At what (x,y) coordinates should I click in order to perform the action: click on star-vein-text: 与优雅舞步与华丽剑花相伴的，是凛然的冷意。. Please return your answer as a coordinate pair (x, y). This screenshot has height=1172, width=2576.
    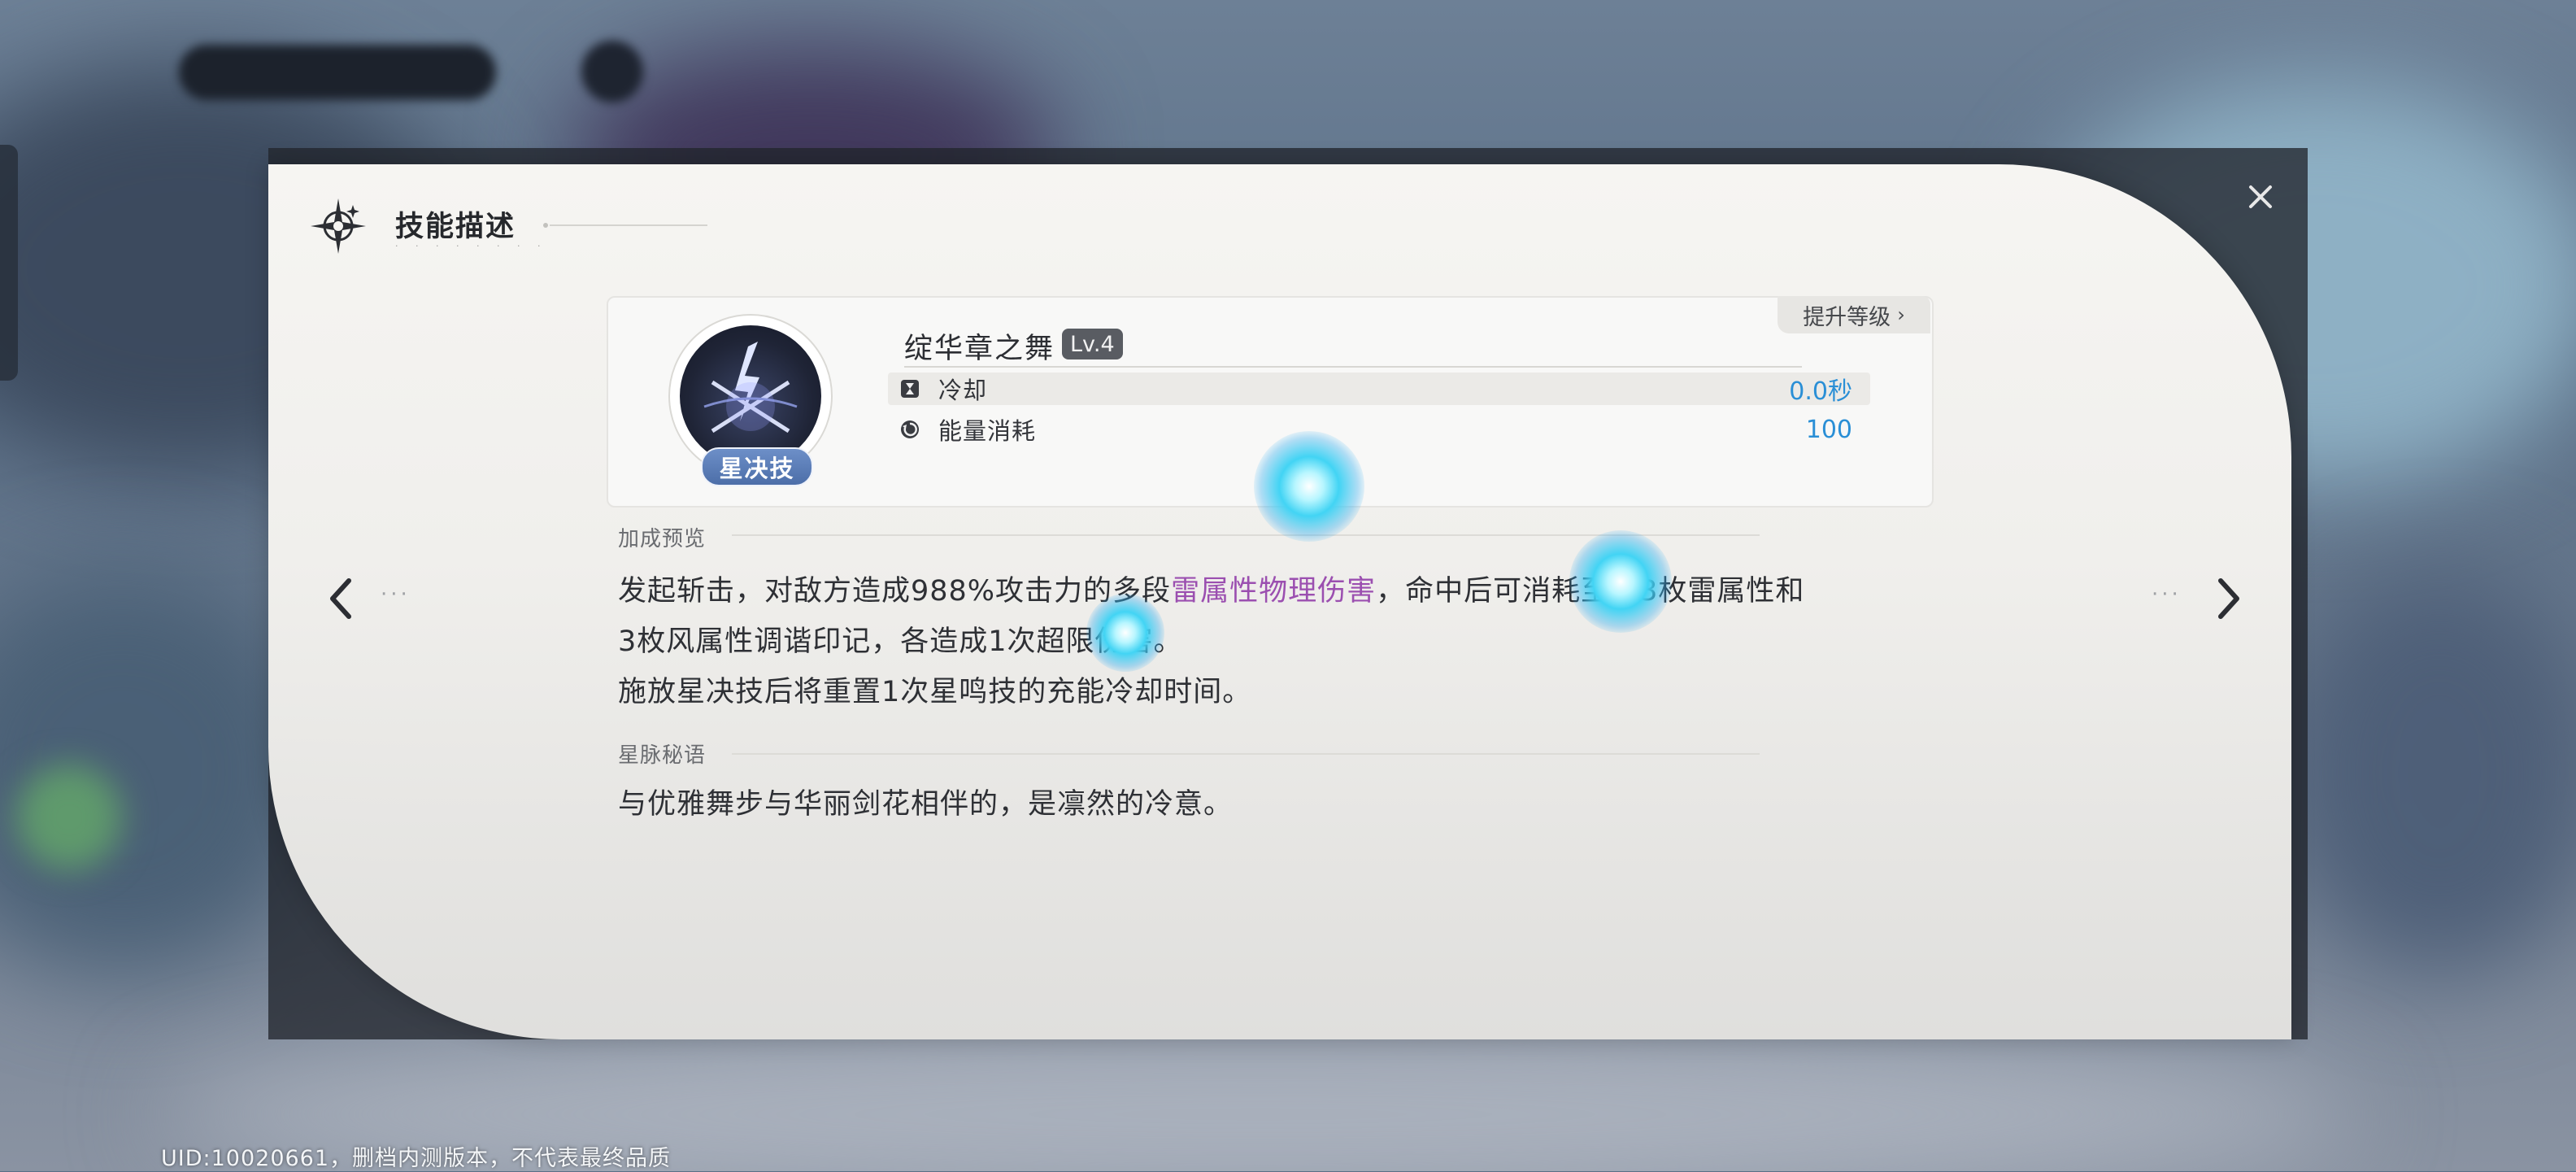
    Looking at the image, I should click on (926, 804).